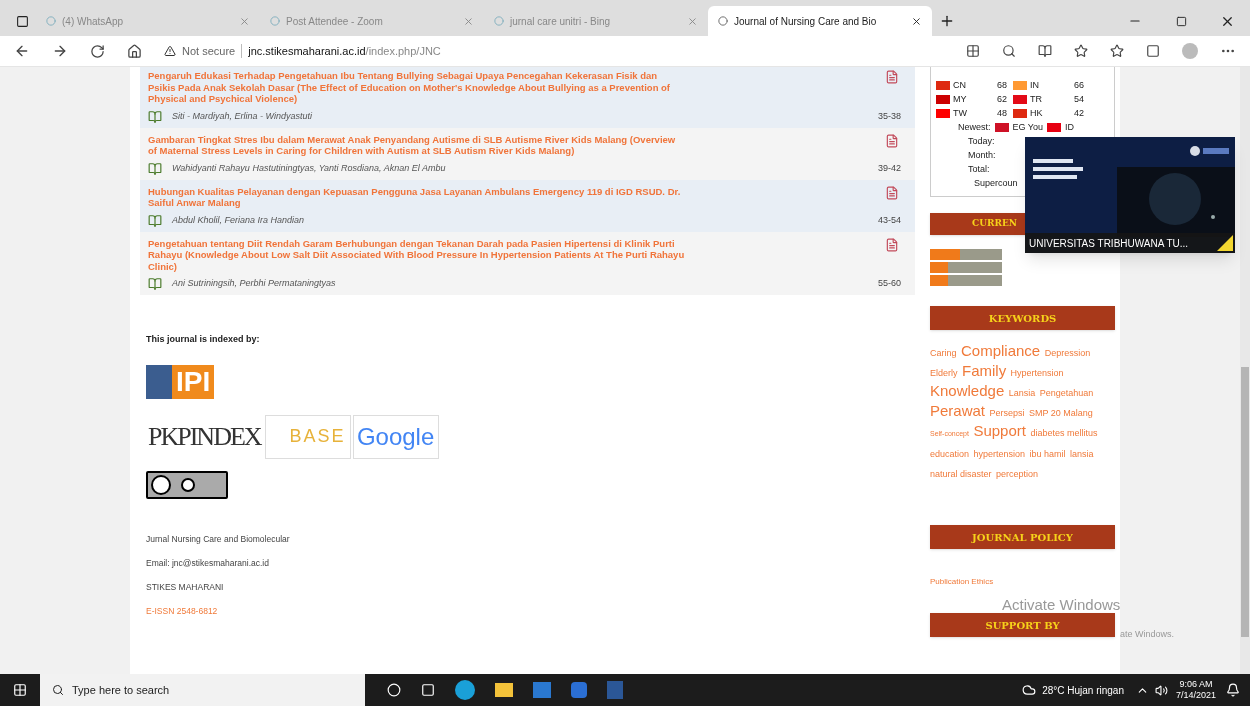 The image size is (1250, 706). I want to click on keyword-link: natural disaster, so click(961, 474).